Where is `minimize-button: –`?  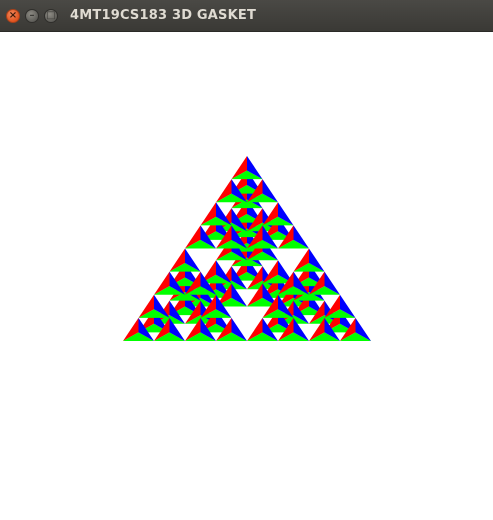 minimize-button: – is located at coordinates (32, 16).